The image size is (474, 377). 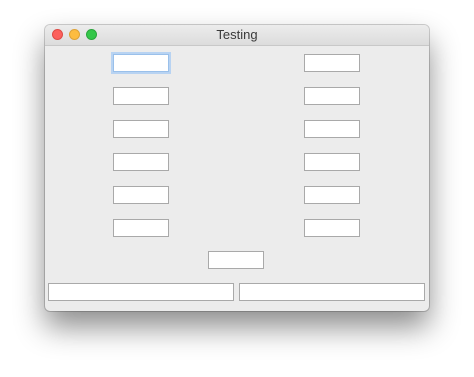 I want to click on center-field, so click(x=236, y=260).